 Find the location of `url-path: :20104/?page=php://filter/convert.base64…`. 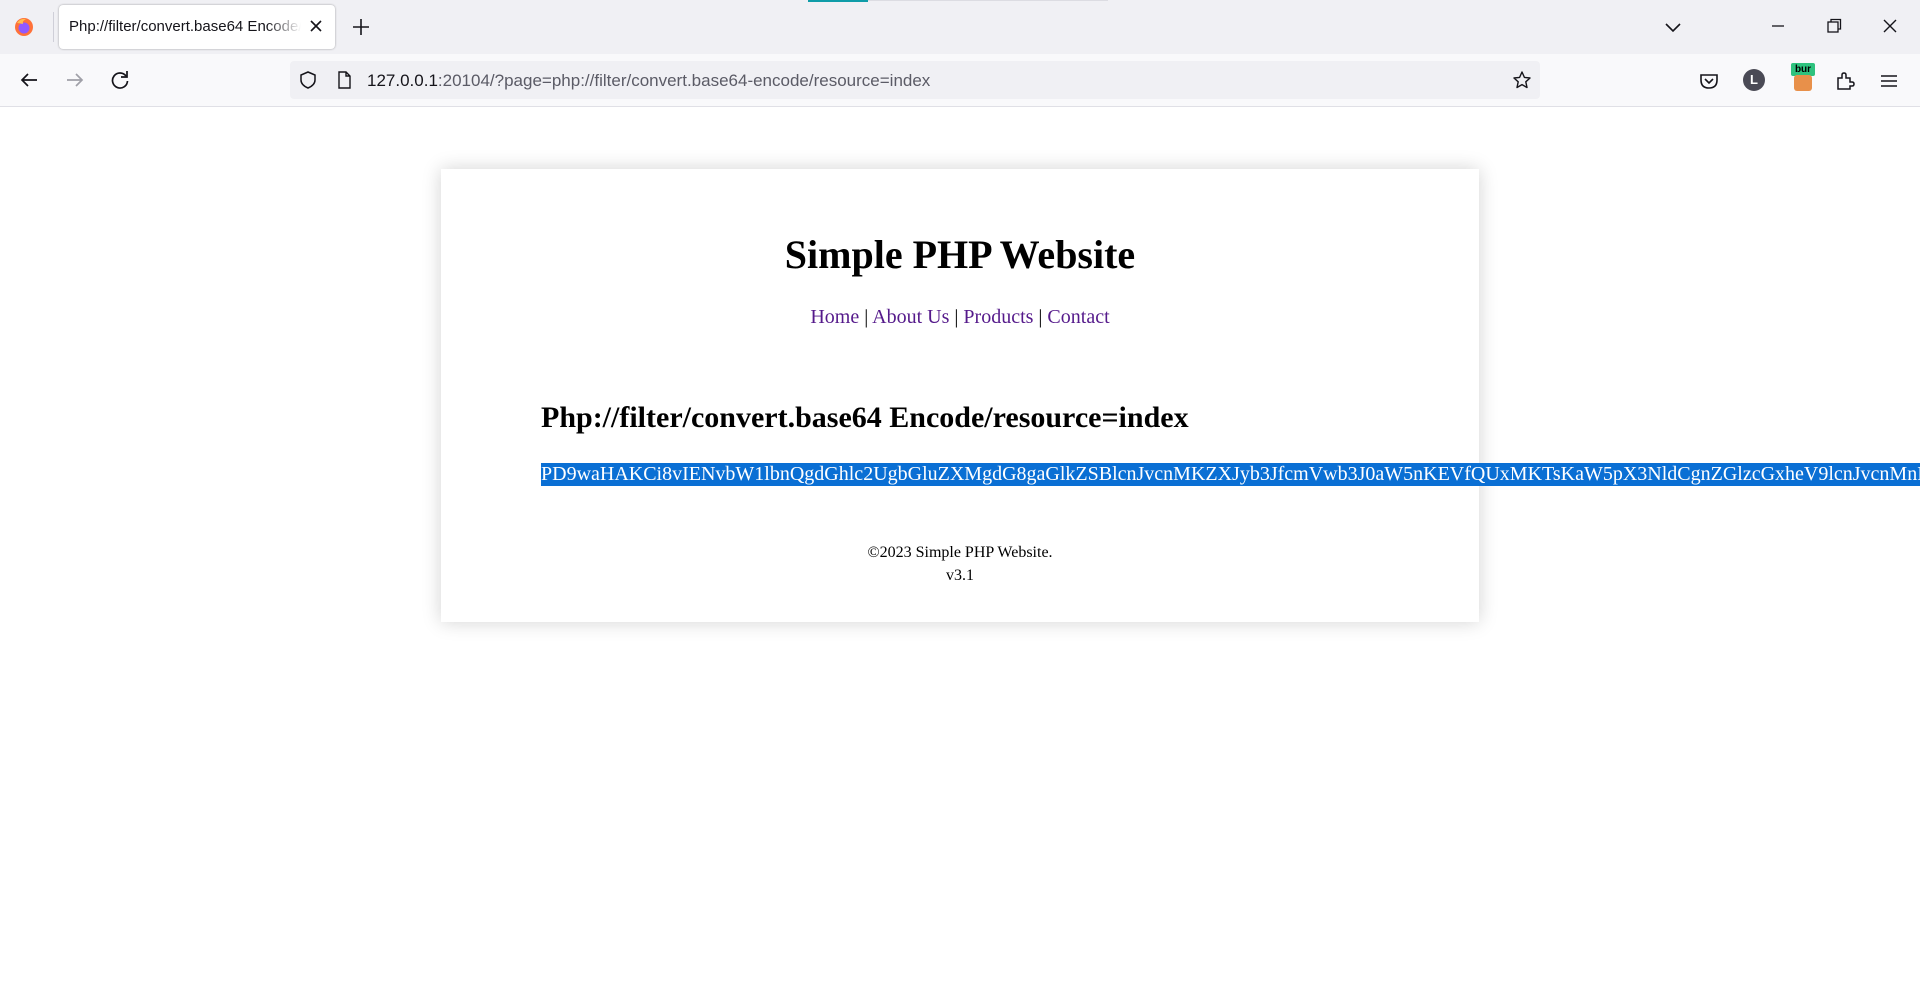

url-path: :20104/?page=php://filter/convert.base64… is located at coordinates (684, 80).